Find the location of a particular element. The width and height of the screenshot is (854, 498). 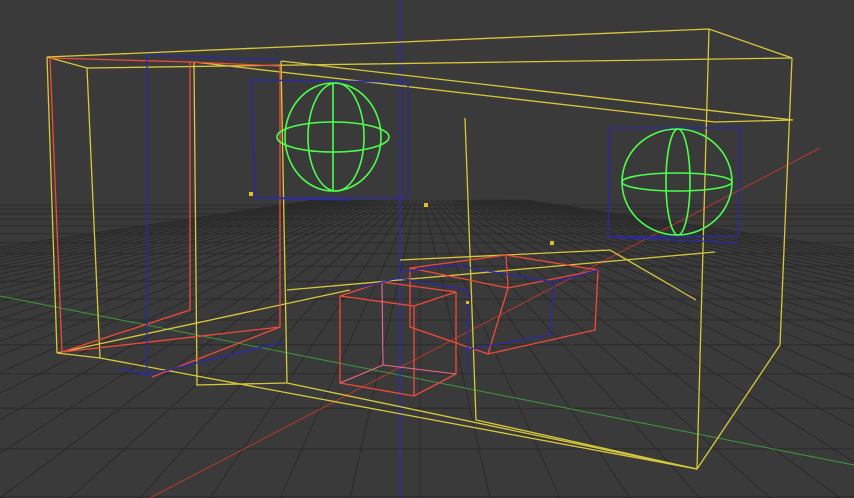

sphere-left is located at coordinates (329, 140).